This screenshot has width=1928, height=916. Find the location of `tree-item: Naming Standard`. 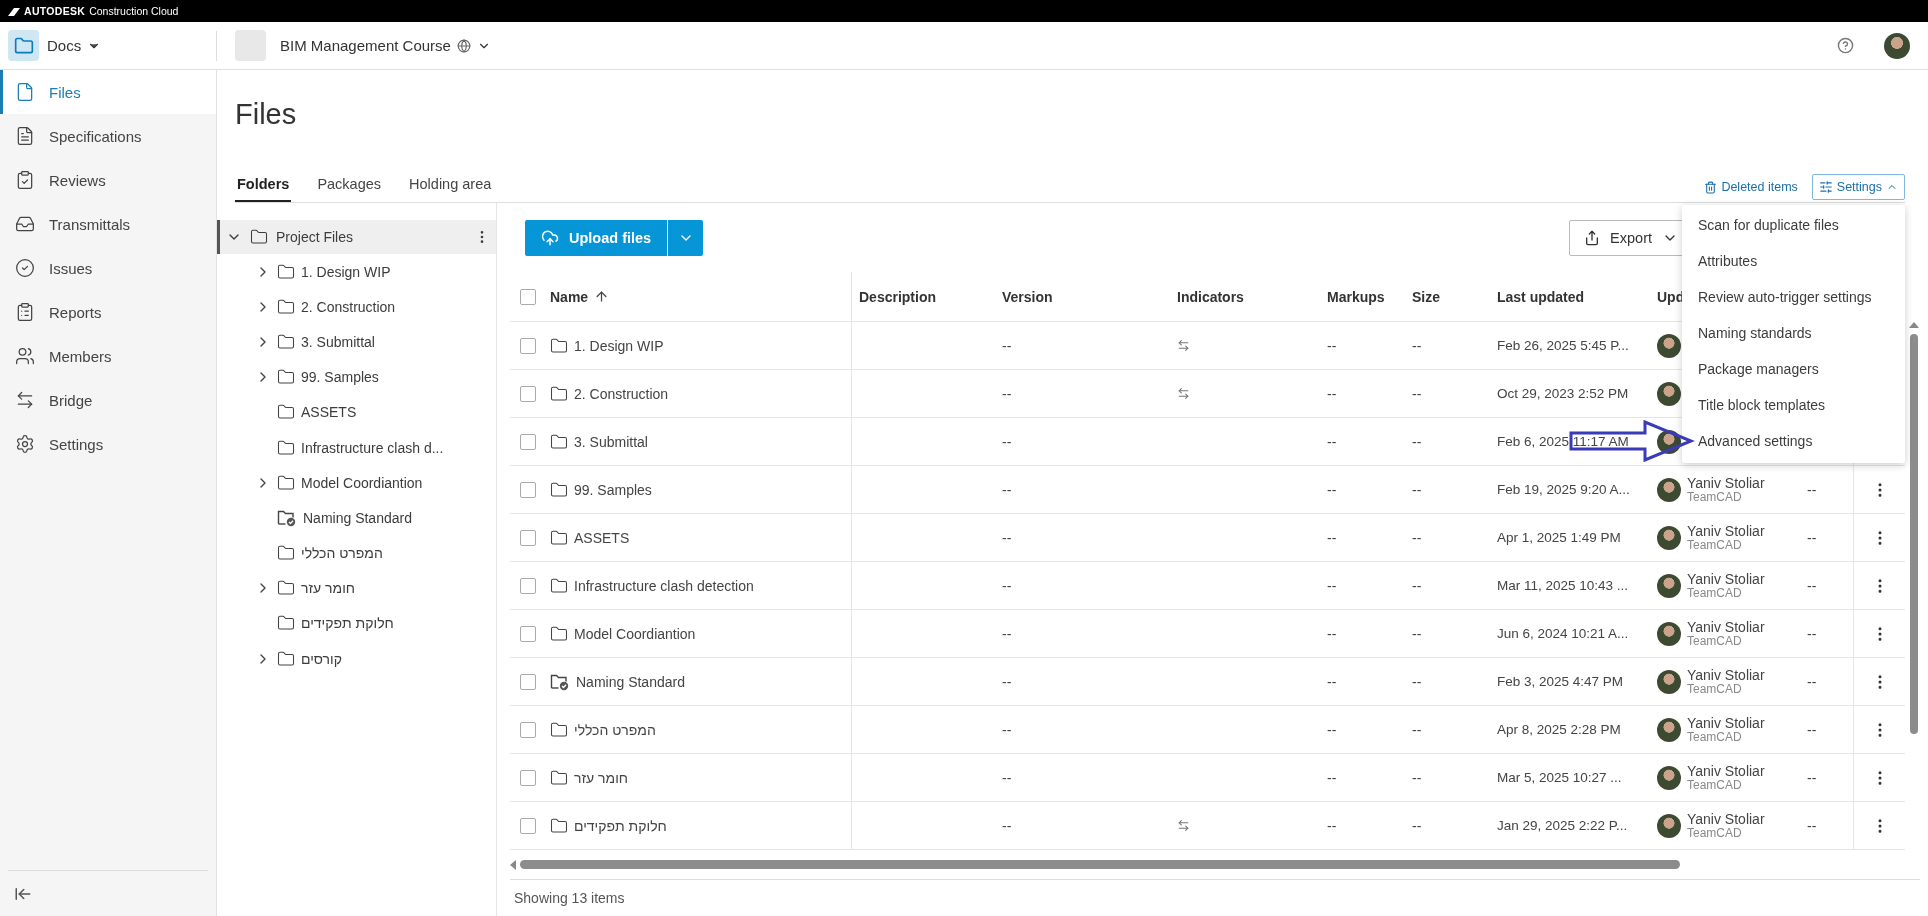

tree-item: Naming Standard is located at coordinates (356, 518).